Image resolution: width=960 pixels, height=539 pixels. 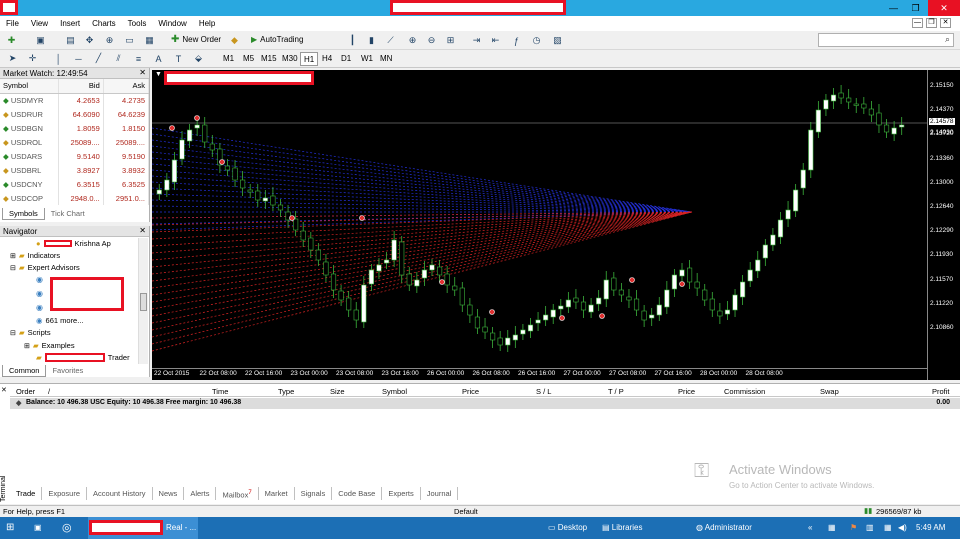 What do you see at coordinates (78, 58) in the screenshot?
I see `horizontal-line-icon: ─` at bounding box center [78, 58].